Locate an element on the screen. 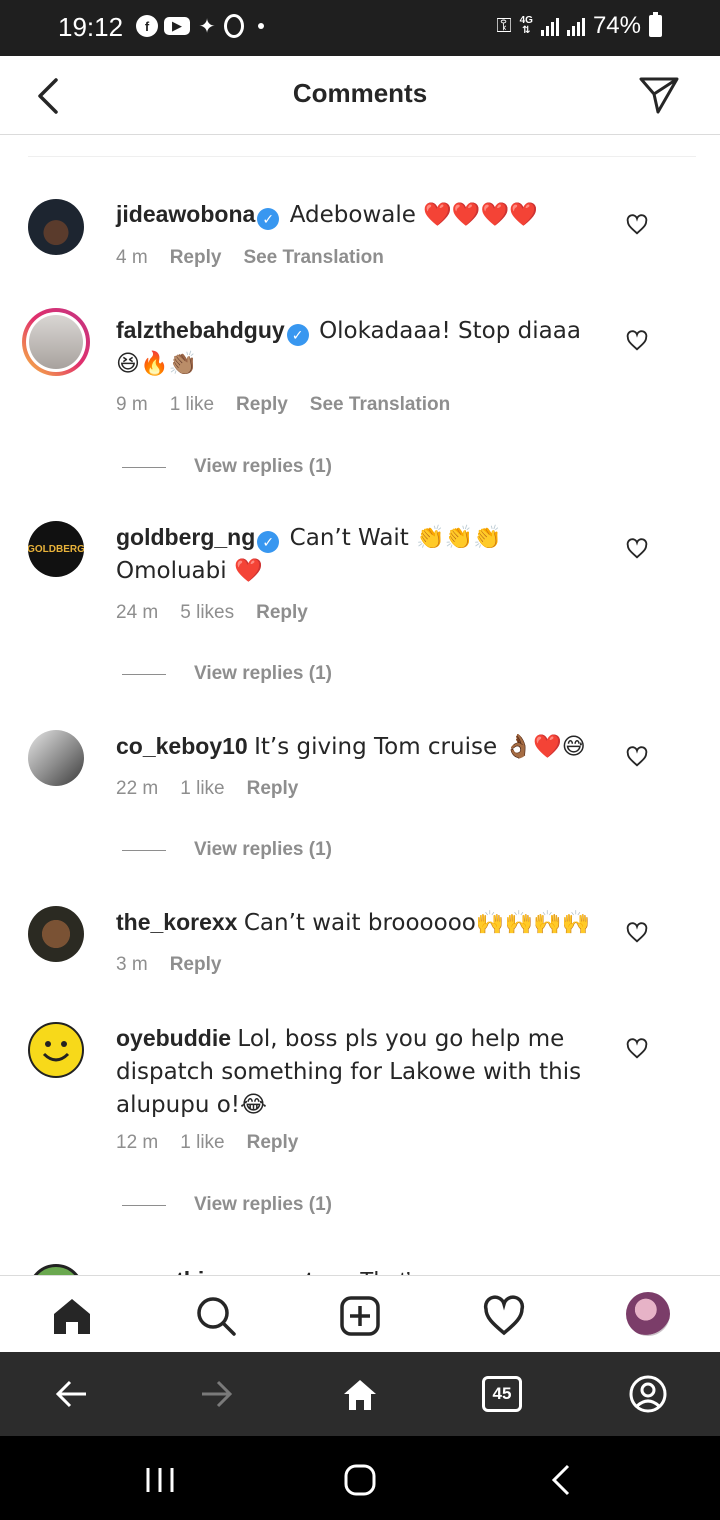 The height and width of the screenshot is (1520, 720). comment-body: everythingpropertyng That’s some is located at coordinates (356, 1269).